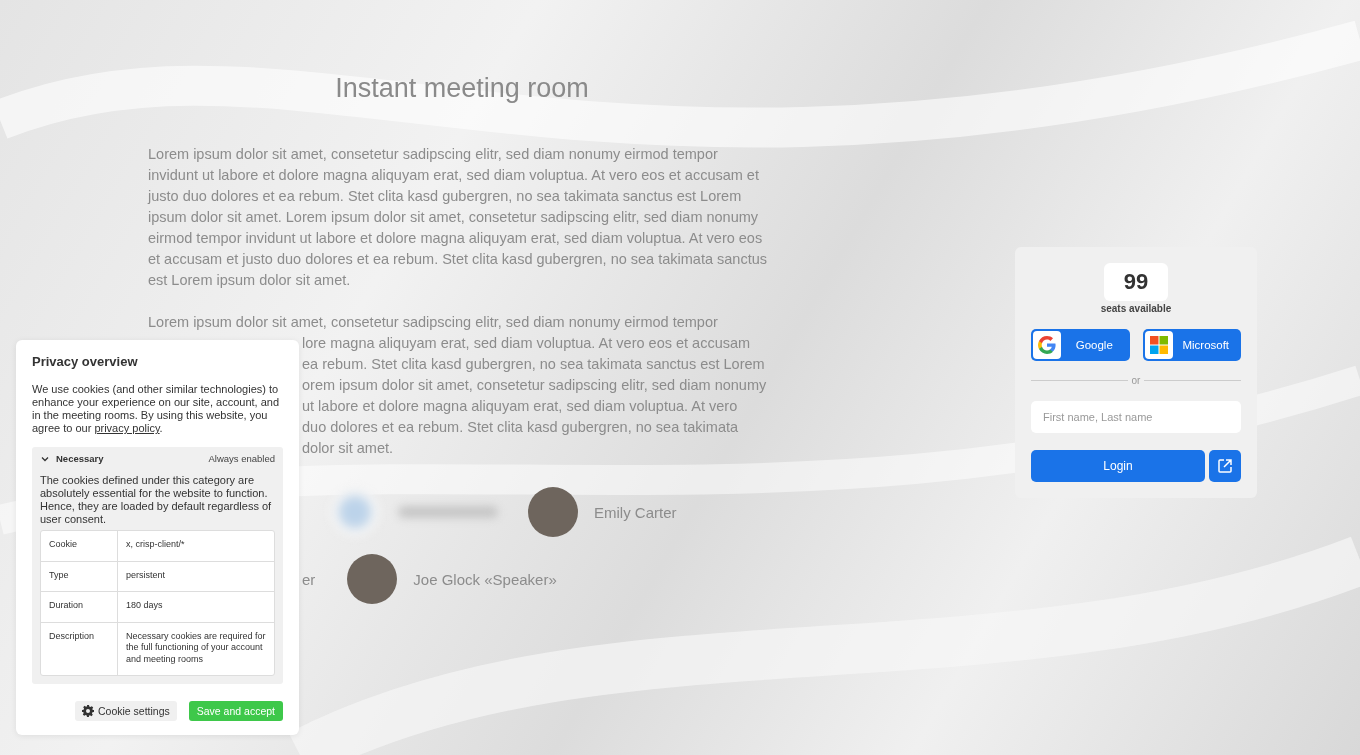 The height and width of the screenshot is (755, 1360). I want to click on panel-title: Privacy overview, so click(85, 361).